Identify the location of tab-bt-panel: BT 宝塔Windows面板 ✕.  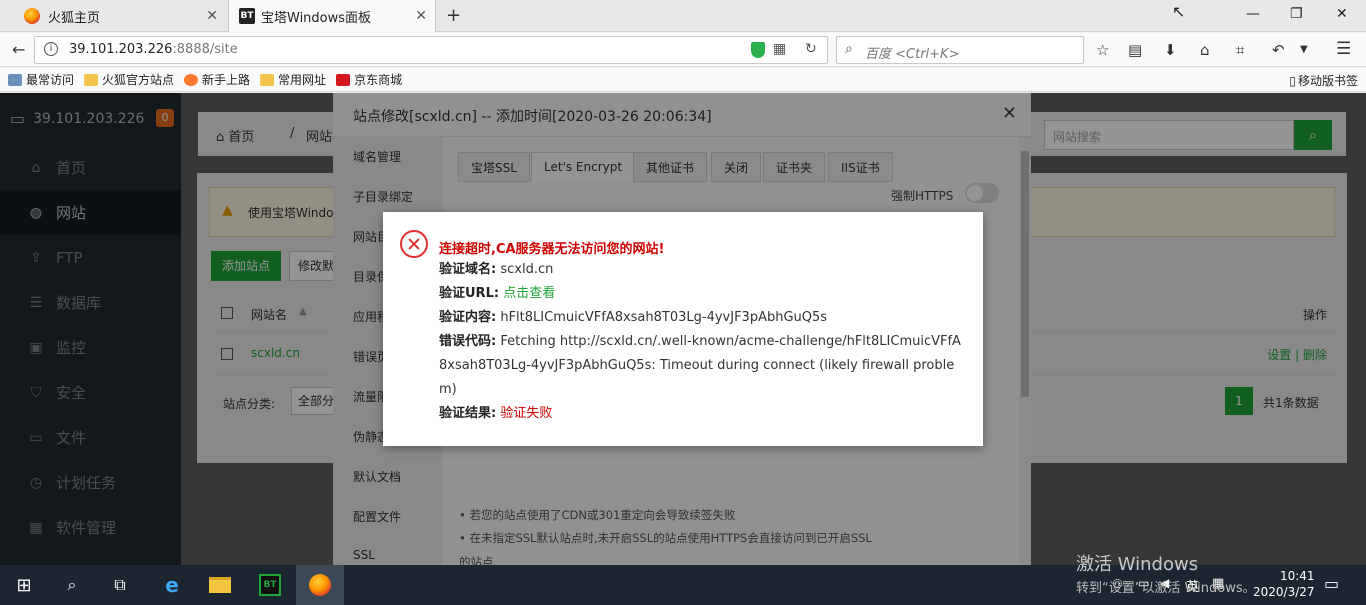
(332, 16).